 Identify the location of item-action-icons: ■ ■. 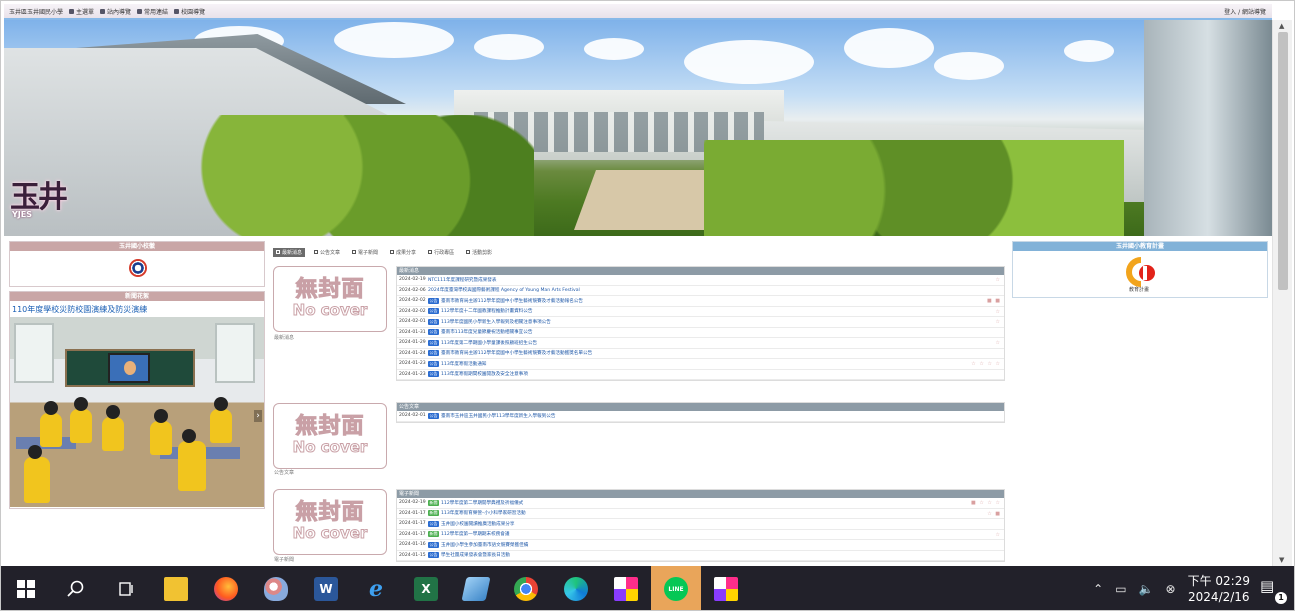
(994, 301).